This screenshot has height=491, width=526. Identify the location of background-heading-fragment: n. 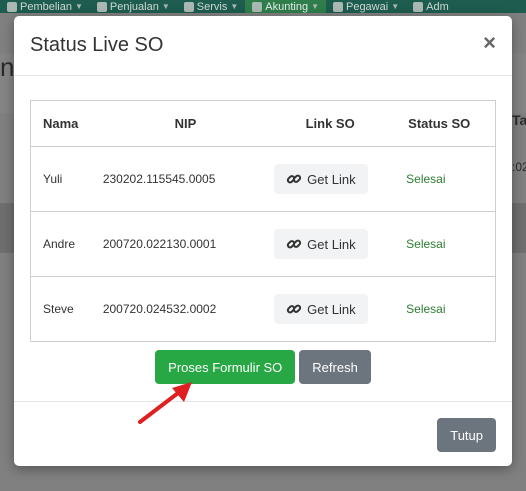
(7, 67).